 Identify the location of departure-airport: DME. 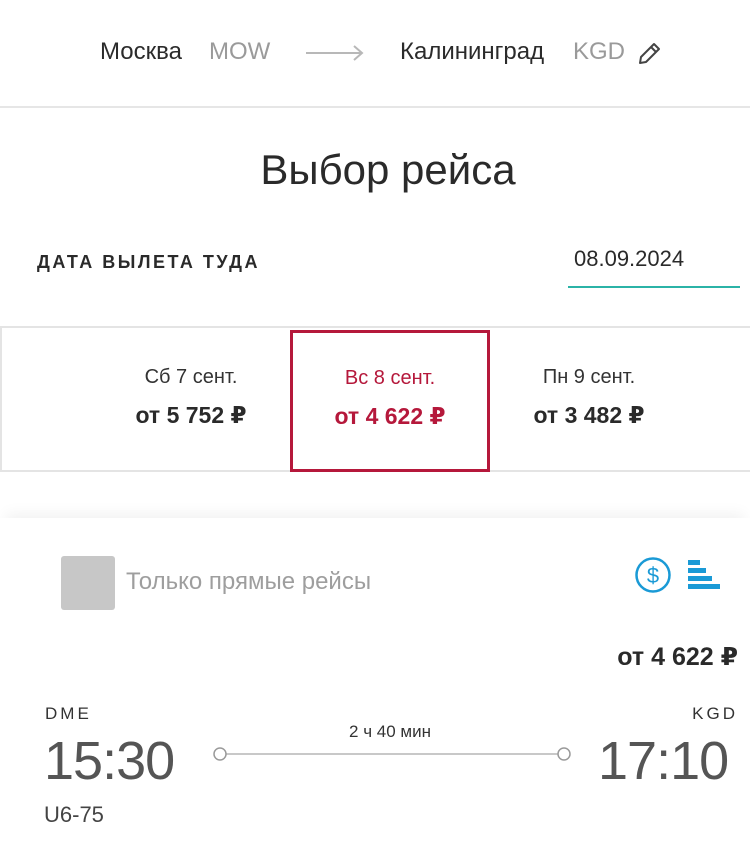
(68, 713).